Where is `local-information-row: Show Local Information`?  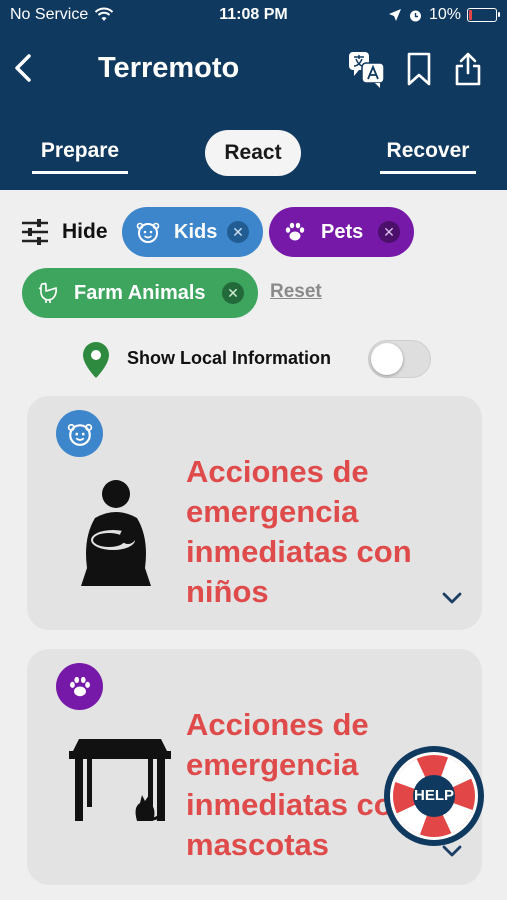 local-information-row: Show Local Information is located at coordinates (260, 359).